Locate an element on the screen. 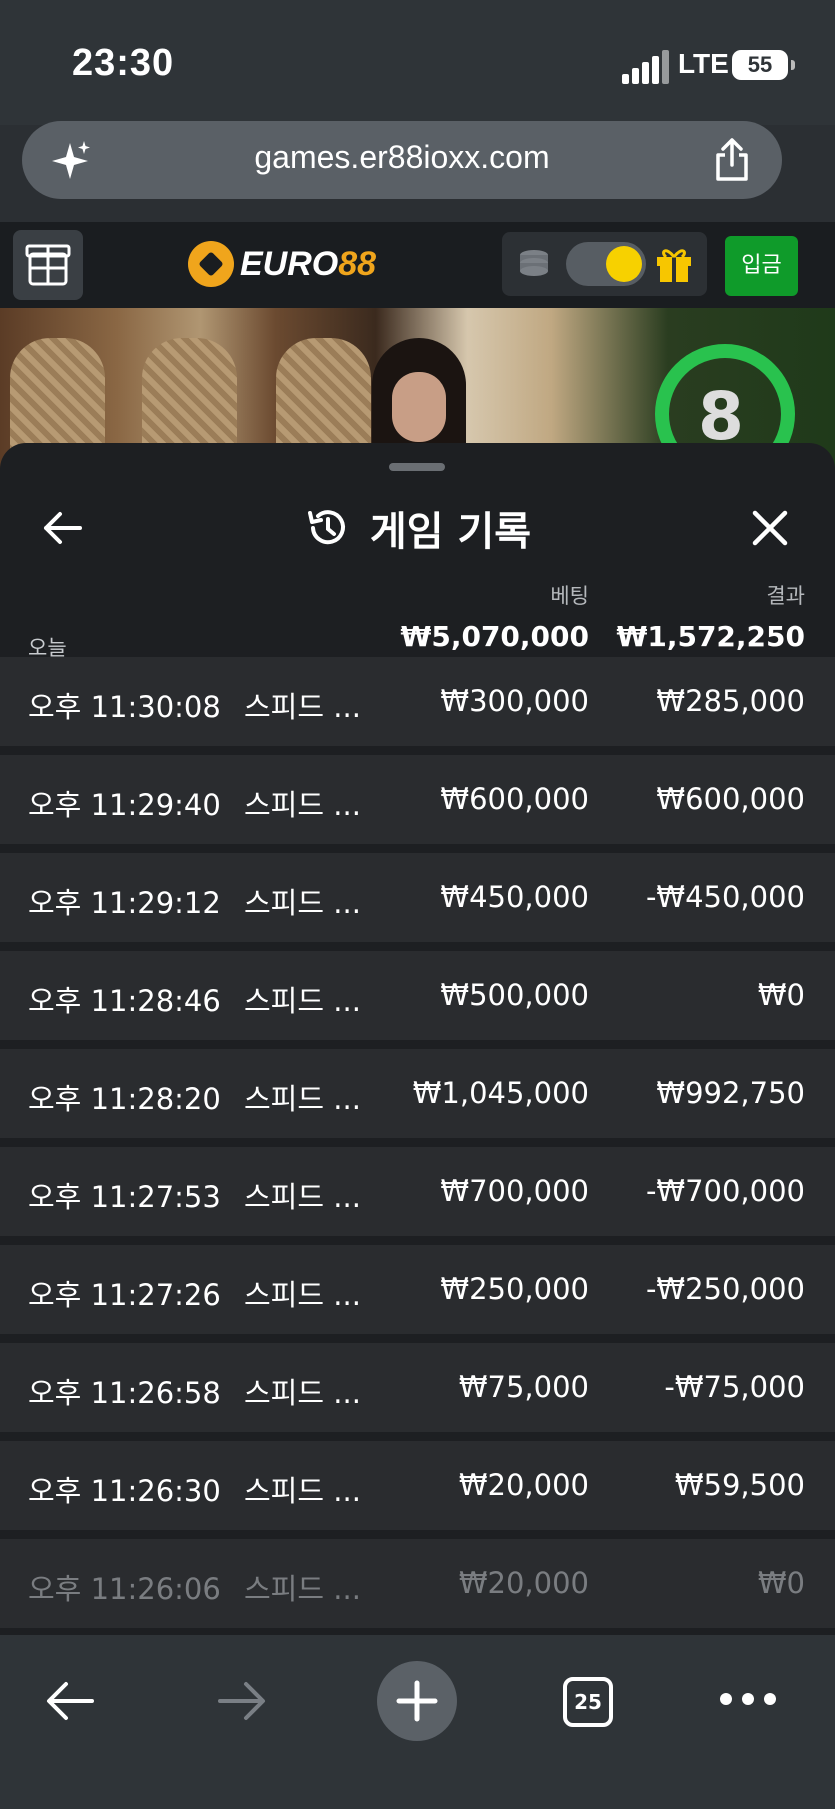 The image size is (835, 1809). balance-toggle is located at coordinates (606, 264).